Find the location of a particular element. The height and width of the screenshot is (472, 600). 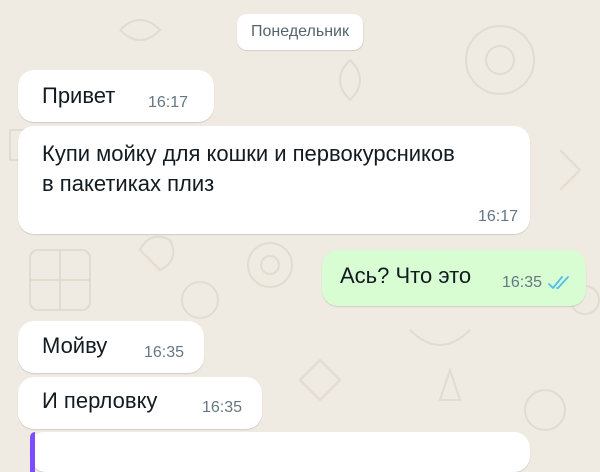

double-check-read-icon is located at coordinates (558, 282).